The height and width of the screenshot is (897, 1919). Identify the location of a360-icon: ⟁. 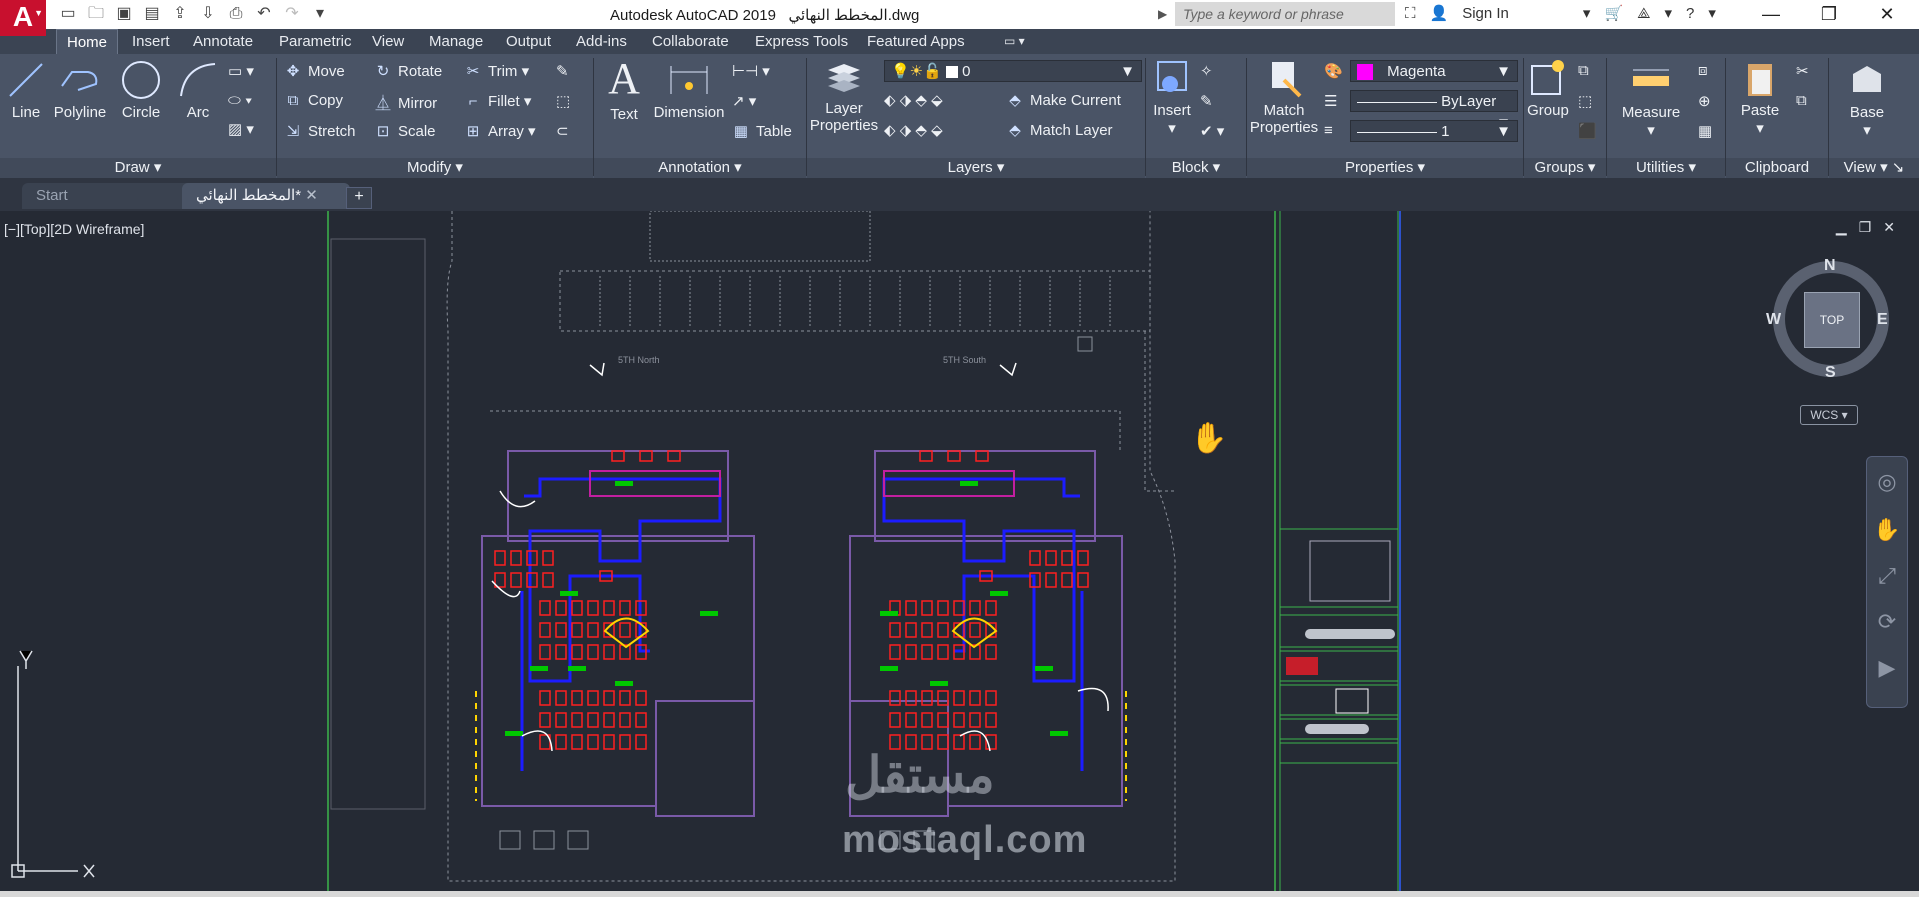
(1643, 13).